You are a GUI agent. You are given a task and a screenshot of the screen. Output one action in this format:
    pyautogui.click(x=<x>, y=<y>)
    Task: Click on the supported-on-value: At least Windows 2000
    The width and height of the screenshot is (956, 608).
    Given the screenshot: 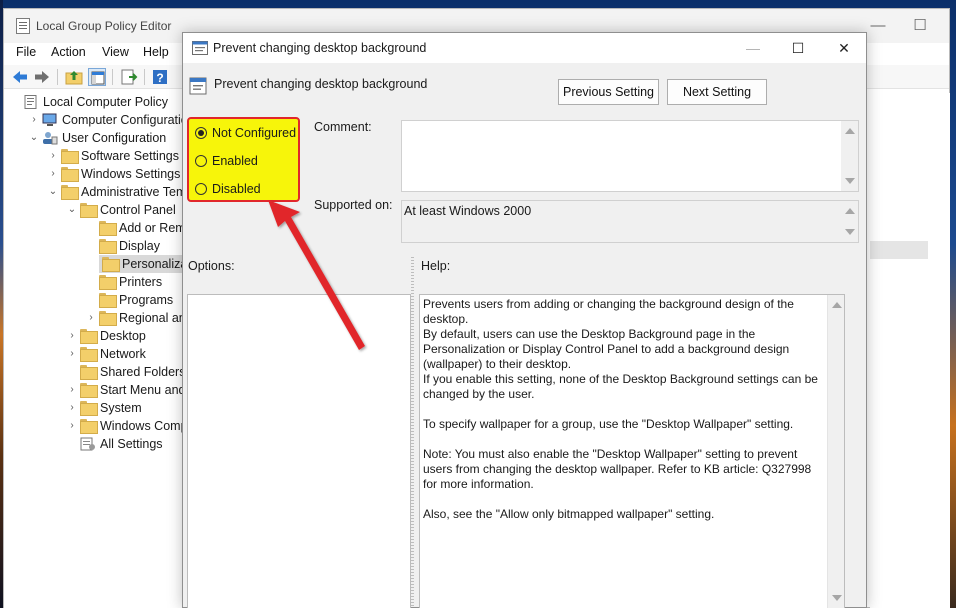 What is the action you would take?
    pyautogui.click(x=468, y=211)
    